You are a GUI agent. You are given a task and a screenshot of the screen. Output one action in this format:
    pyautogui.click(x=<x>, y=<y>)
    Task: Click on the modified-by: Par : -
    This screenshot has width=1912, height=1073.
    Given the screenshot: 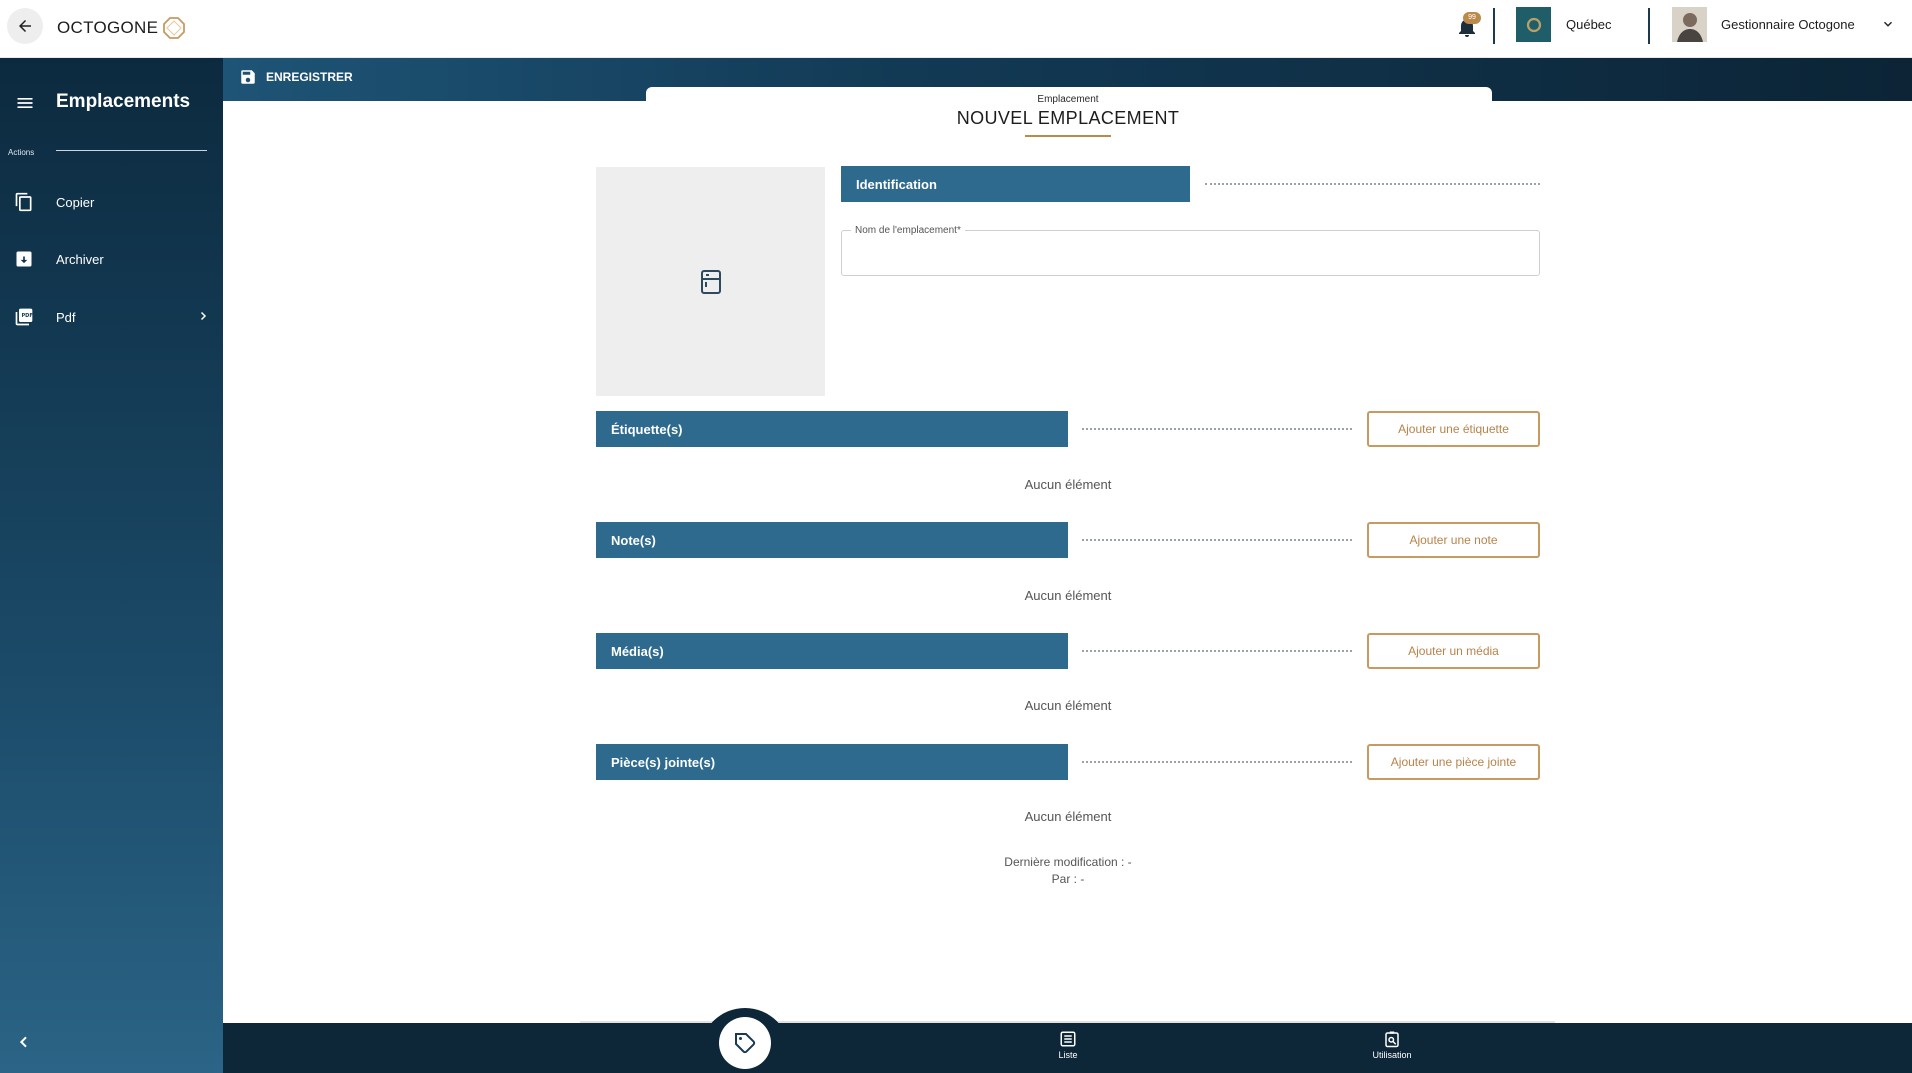 What is the action you would take?
    pyautogui.click(x=1068, y=879)
    